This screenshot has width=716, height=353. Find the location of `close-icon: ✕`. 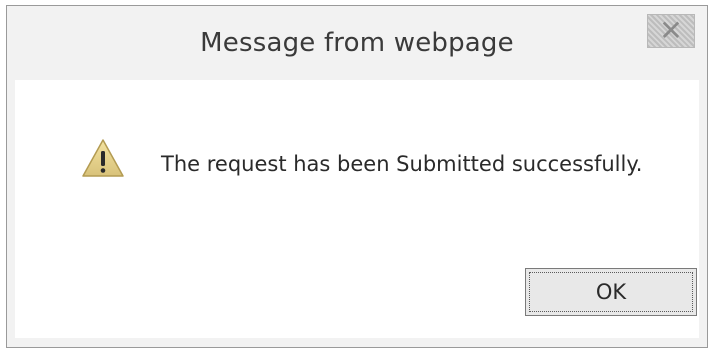

close-icon: ✕ is located at coordinates (671, 30).